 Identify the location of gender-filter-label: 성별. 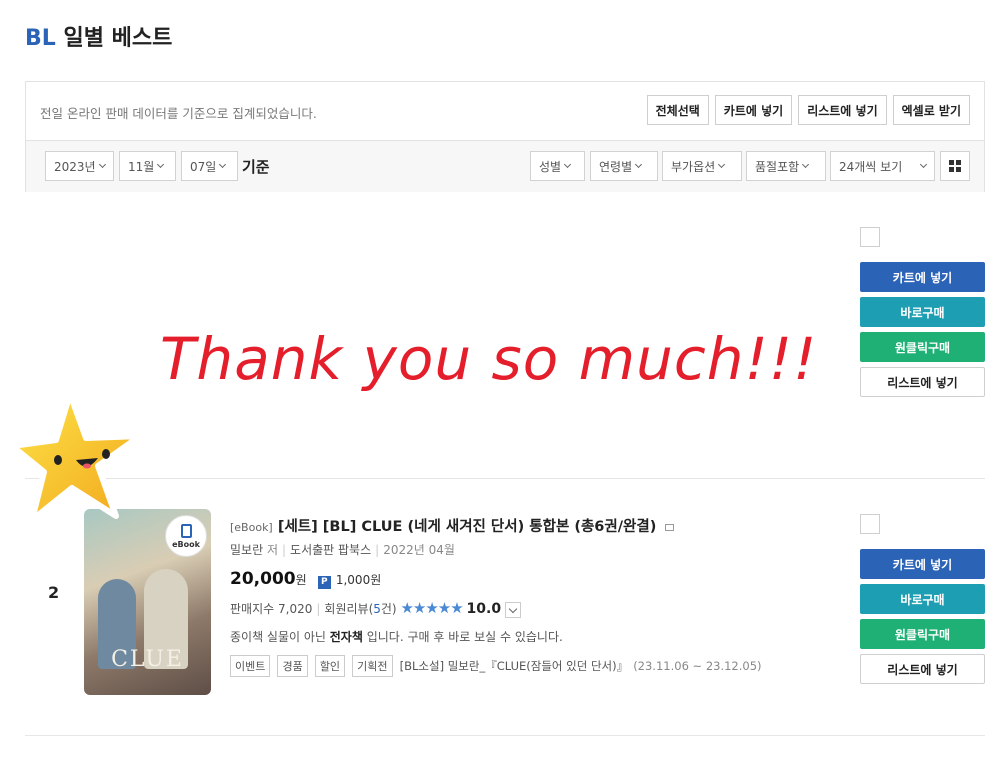
(550, 166).